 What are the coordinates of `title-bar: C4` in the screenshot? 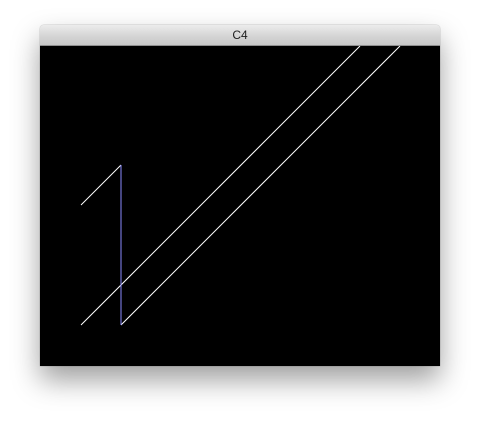 It's located at (240, 35).